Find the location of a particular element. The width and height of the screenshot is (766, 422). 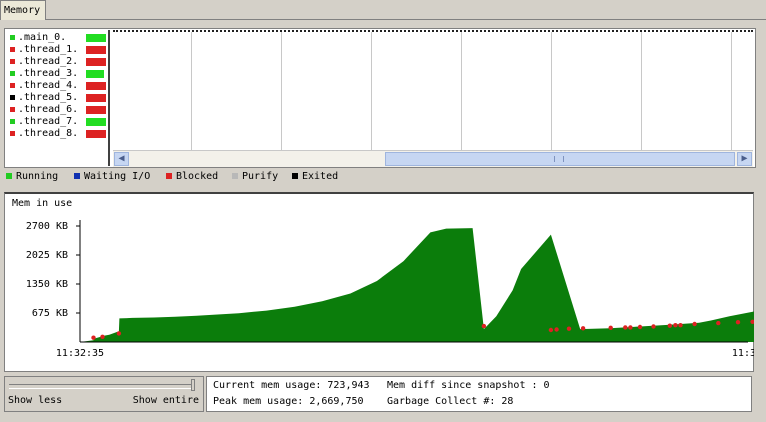

thread-row: .thread_5. is located at coordinates (58, 98).